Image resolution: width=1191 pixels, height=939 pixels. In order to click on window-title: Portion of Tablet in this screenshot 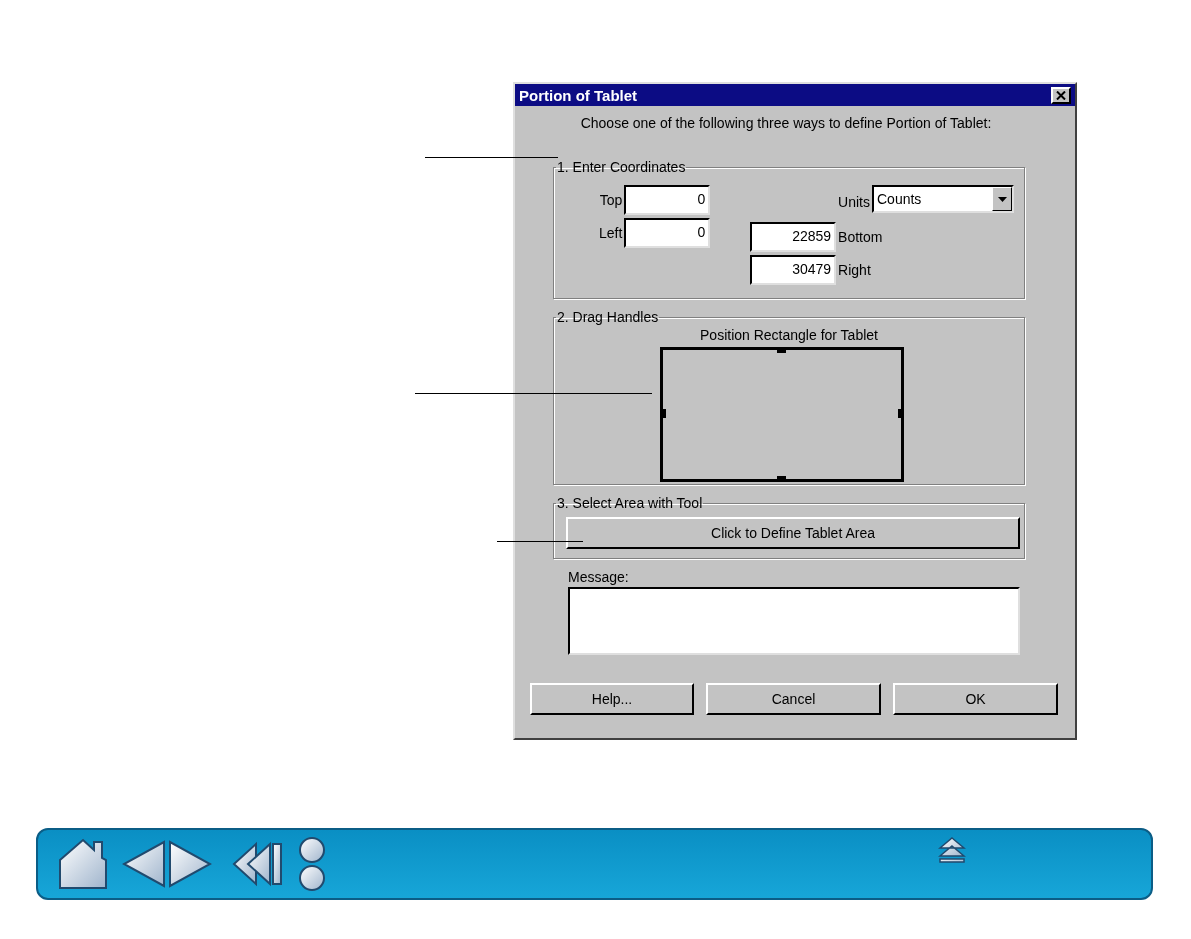, I will do `click(578, 95)`.